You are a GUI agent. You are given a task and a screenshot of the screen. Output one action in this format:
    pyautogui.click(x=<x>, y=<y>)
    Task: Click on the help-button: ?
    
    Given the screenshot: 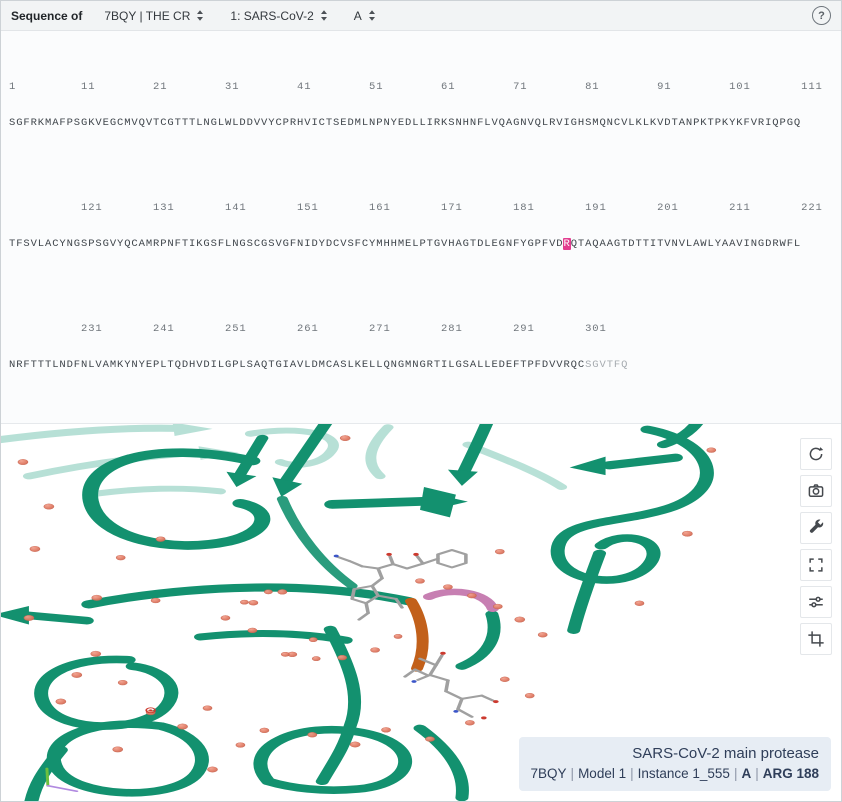 What is the action you would take?
    pyautogui.click(x=821, y=15)
    